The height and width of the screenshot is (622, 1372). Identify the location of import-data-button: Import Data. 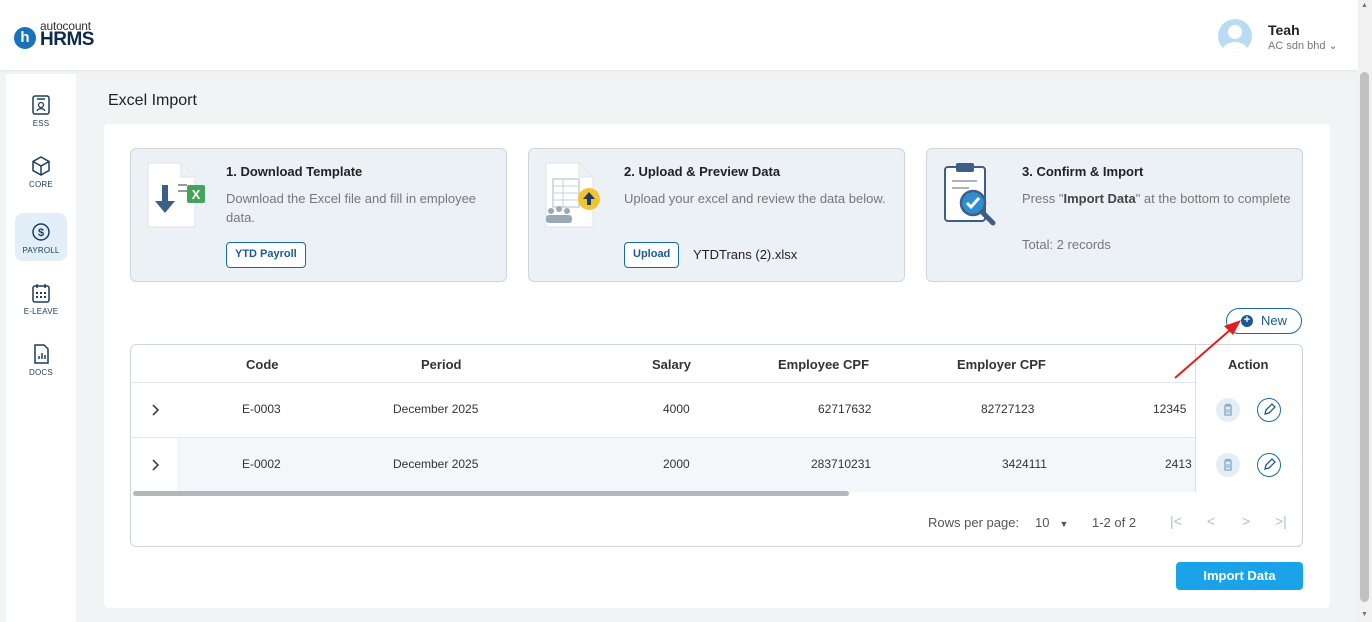
(1239, 576).